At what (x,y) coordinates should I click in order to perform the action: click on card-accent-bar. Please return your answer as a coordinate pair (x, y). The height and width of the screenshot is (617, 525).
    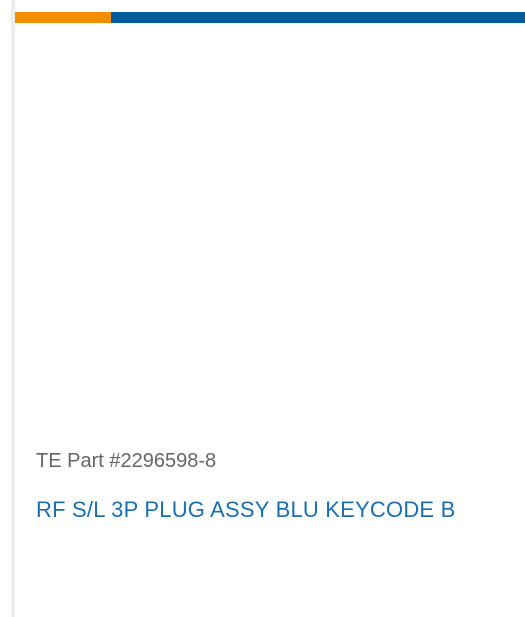
    Looking at the image, I should click on (270, 17).